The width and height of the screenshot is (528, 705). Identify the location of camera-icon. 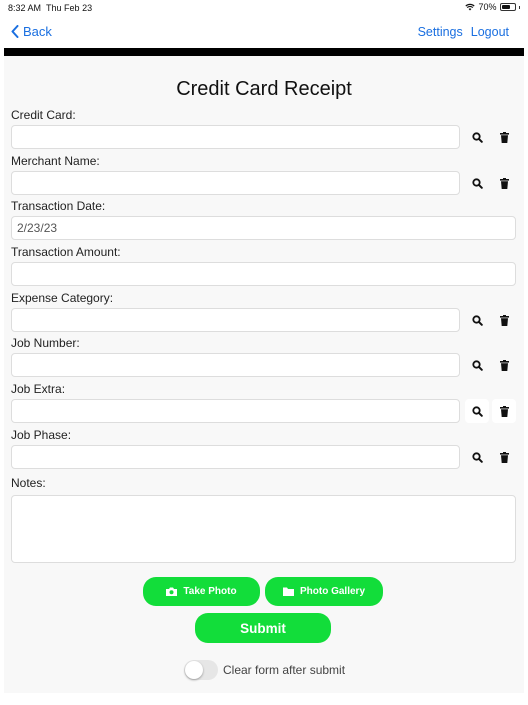
(172, 591).